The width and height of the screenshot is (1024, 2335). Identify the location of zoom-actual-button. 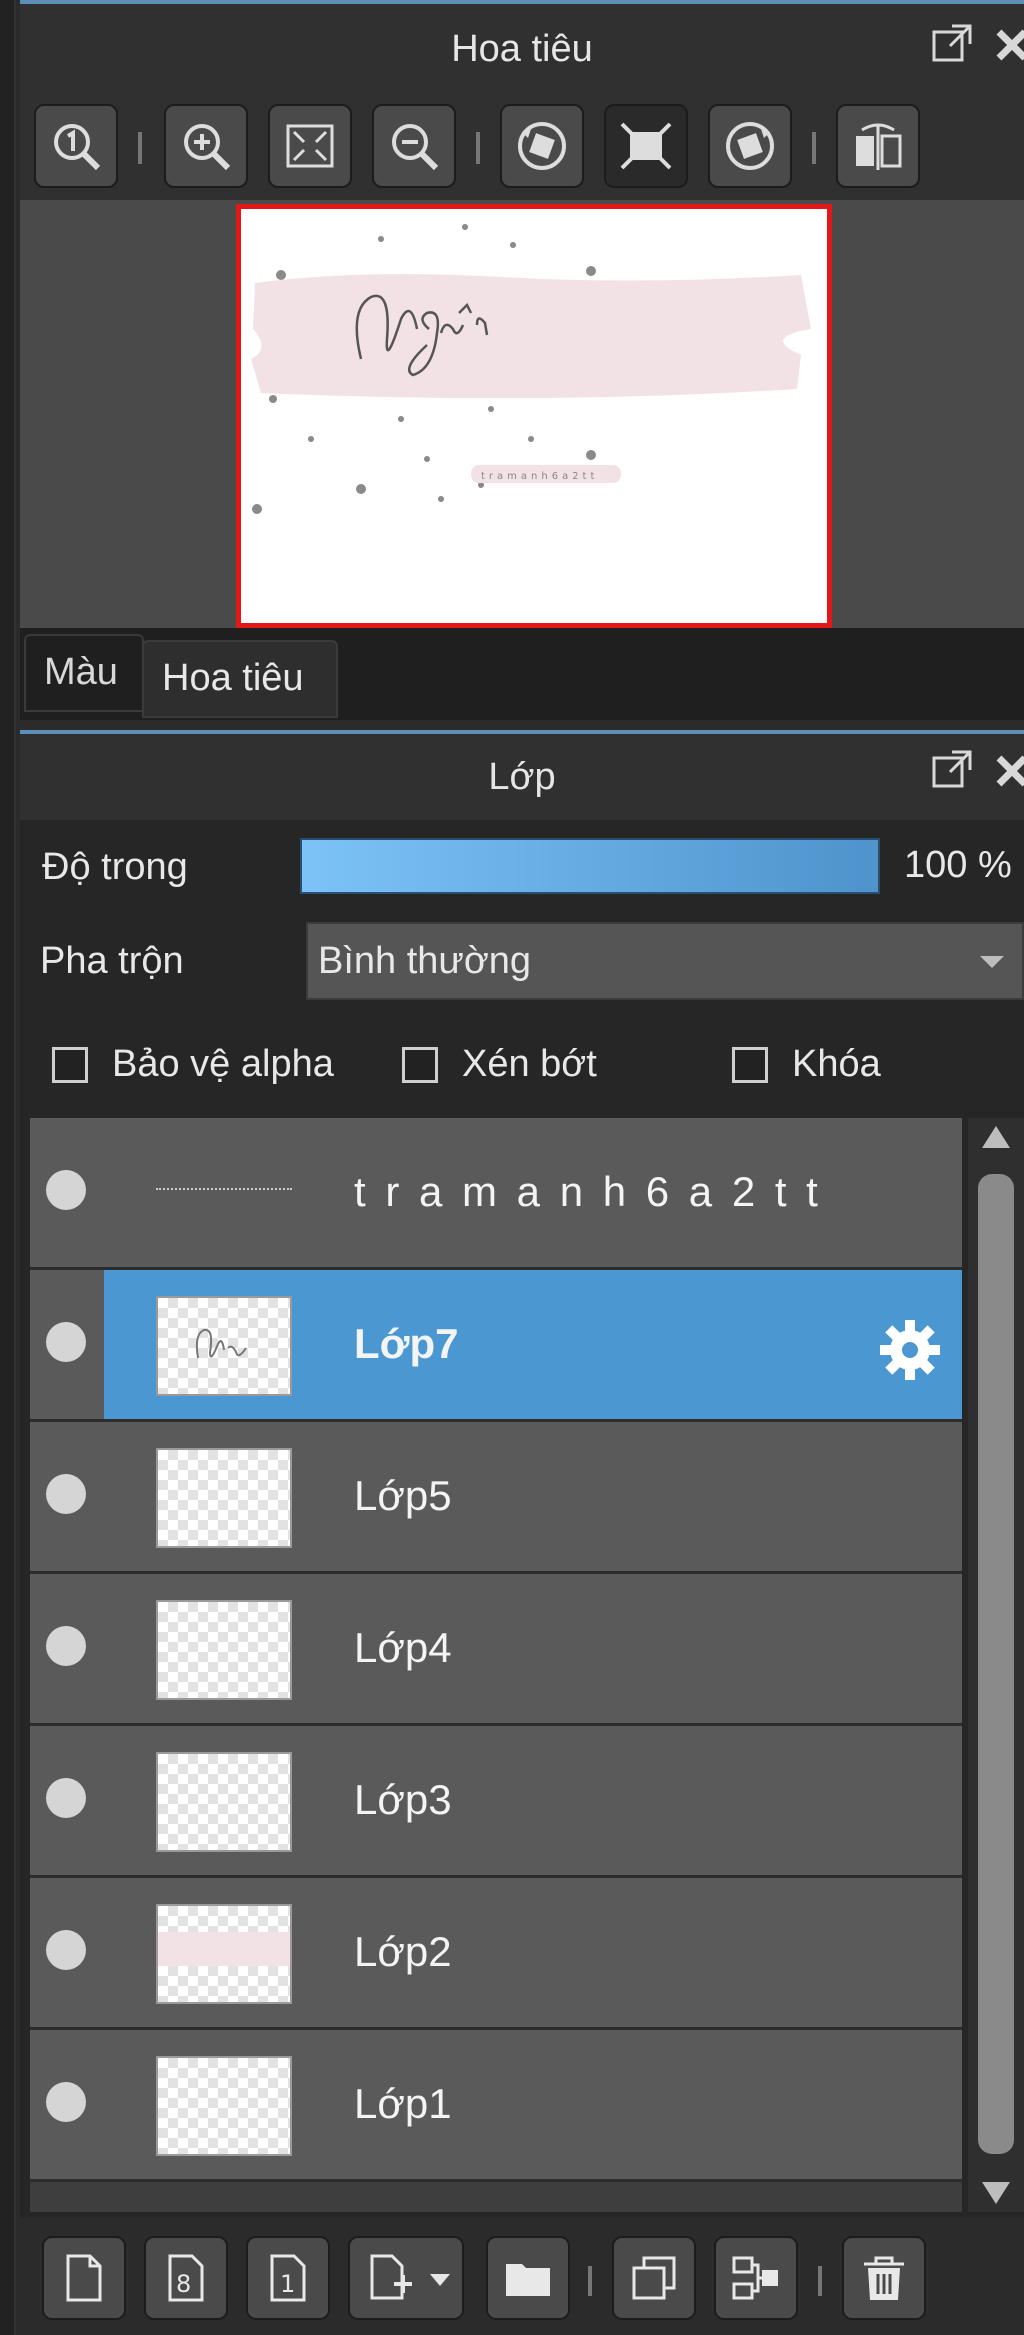
(76, 146).